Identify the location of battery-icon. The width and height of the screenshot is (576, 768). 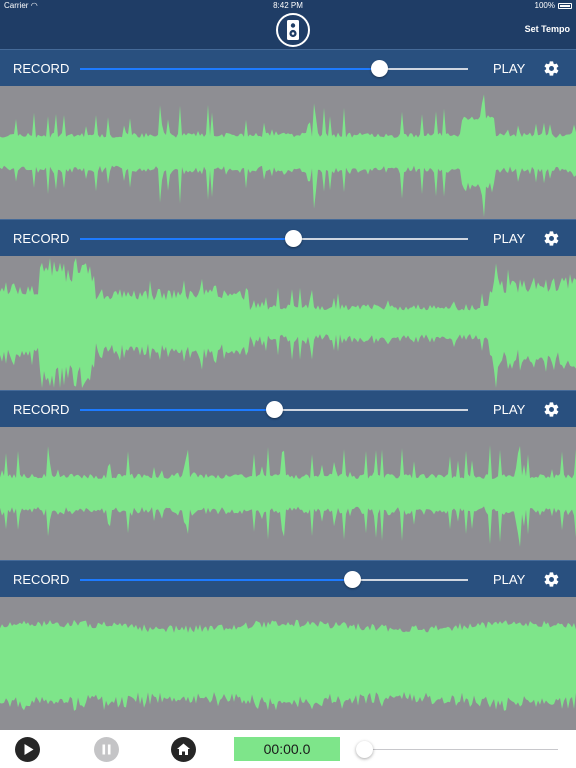
(565, 5).